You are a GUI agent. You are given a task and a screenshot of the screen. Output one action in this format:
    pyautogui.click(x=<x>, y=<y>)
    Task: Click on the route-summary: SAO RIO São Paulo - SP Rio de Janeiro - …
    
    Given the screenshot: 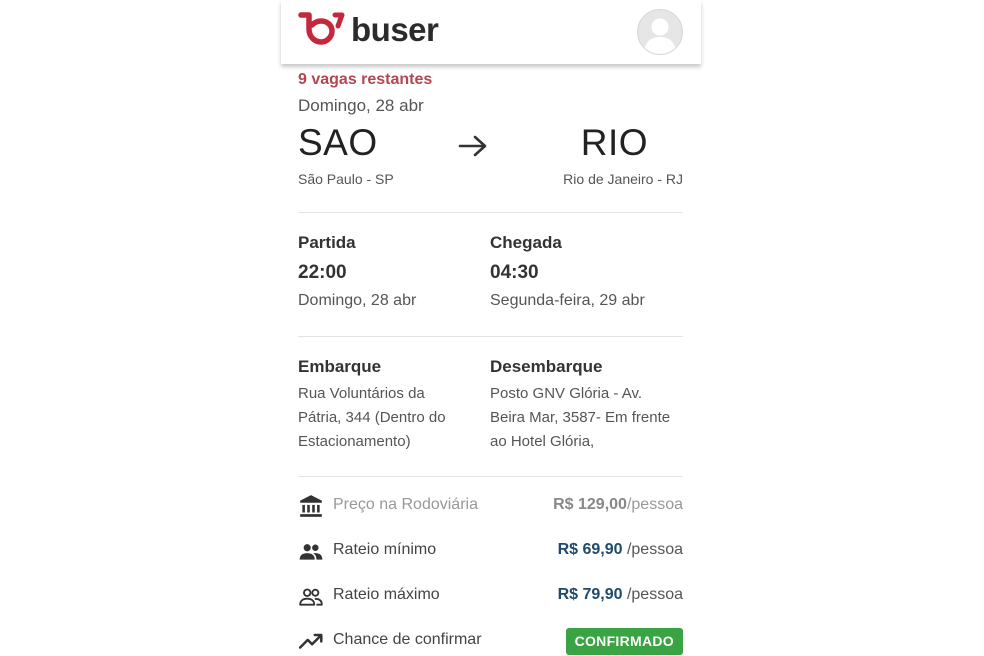 What is the action you would take?
    pyautogui.click(x=490, y=157)
    